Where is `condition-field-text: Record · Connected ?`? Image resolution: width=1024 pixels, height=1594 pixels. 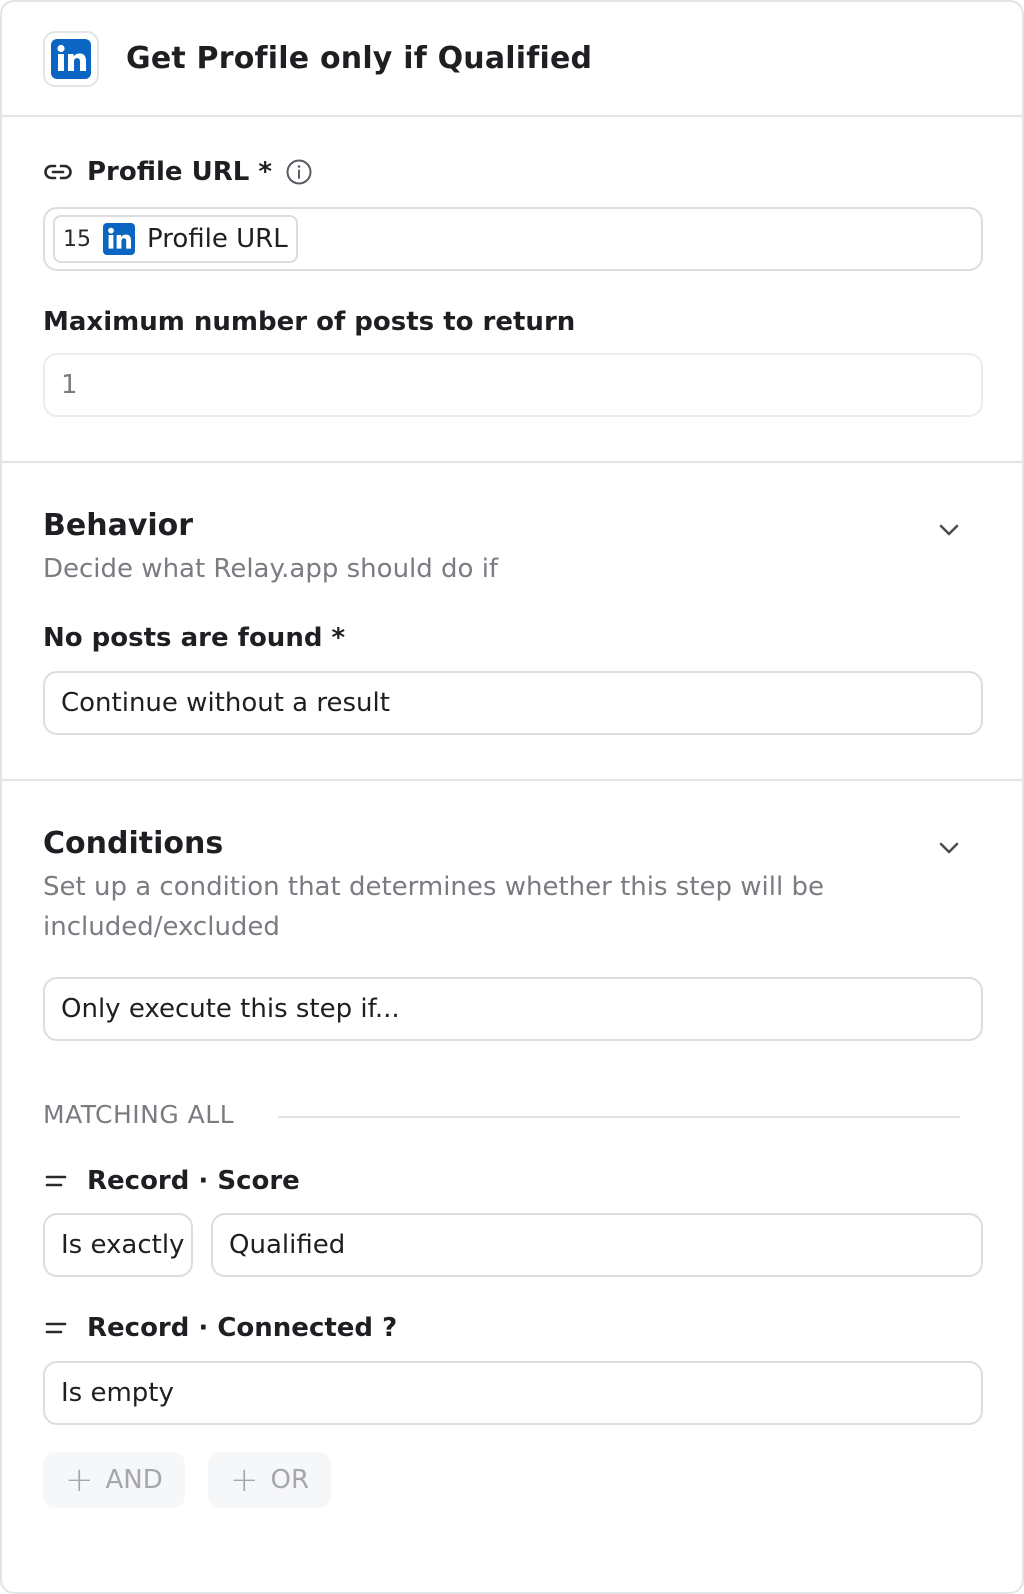
condition-field-text: Record · Connected ? is located at coordinates (242, 1328).